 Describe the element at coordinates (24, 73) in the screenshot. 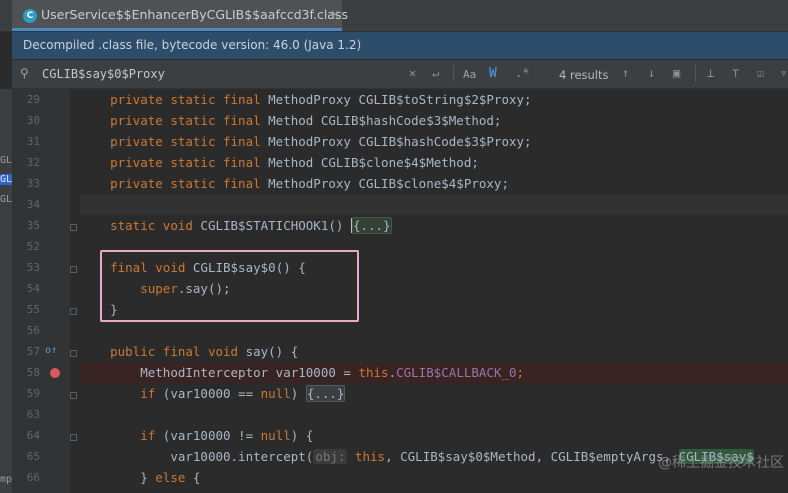

I see `search-icon: ⚲` at that location.